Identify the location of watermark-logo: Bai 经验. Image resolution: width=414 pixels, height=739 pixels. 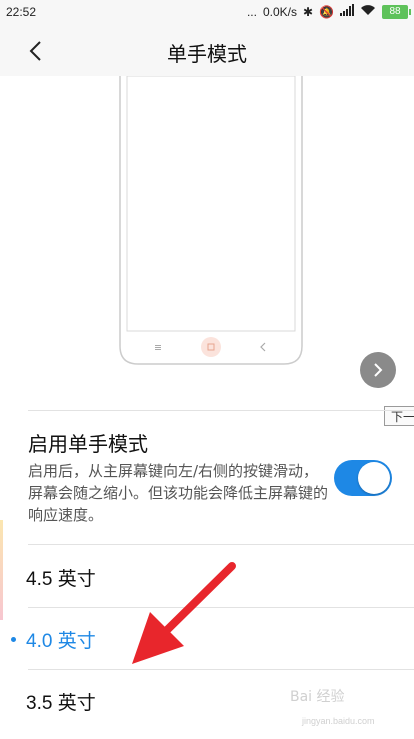
(317, 697).